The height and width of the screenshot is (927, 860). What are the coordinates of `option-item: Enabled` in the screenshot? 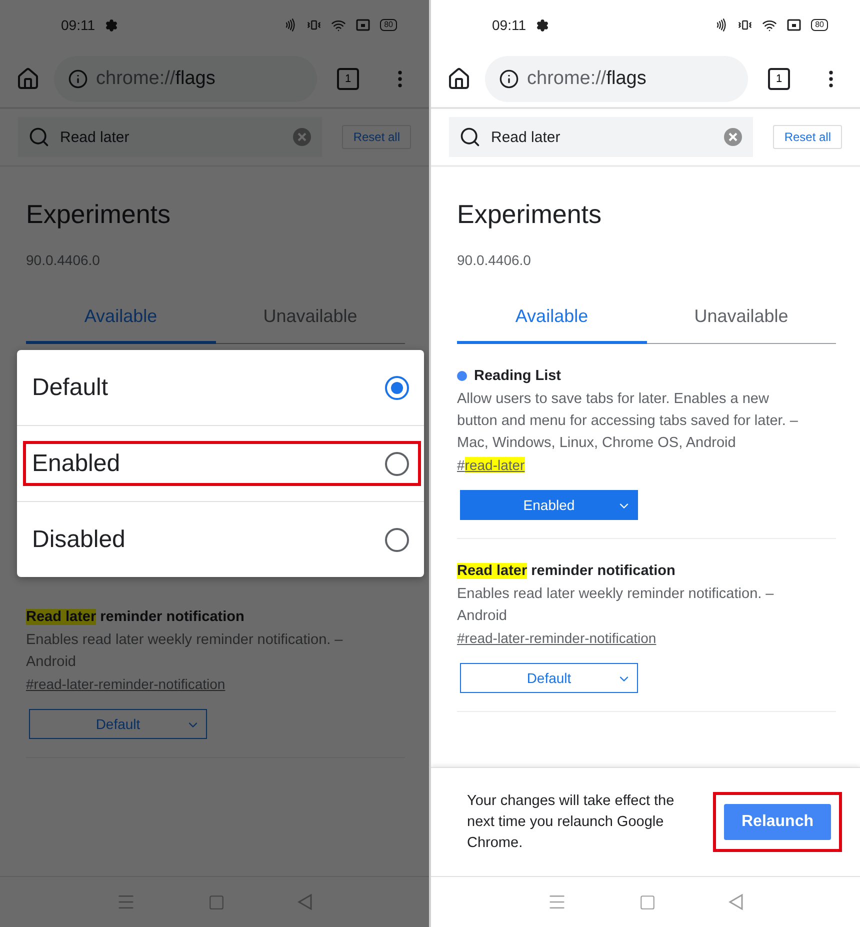 It's located at (222, 463).